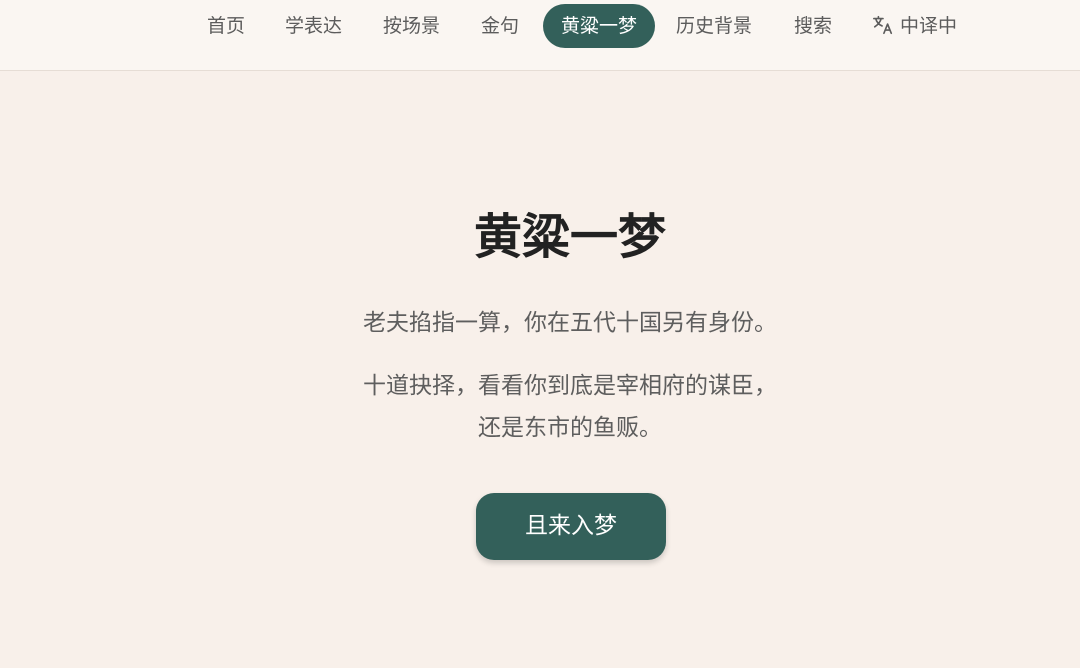 The height and width of the screenshot is (668, 1080). Describe the element at coordinates (714, 26) in the screenshot. I see `nav-item-history-background: 历史背景` at that location.